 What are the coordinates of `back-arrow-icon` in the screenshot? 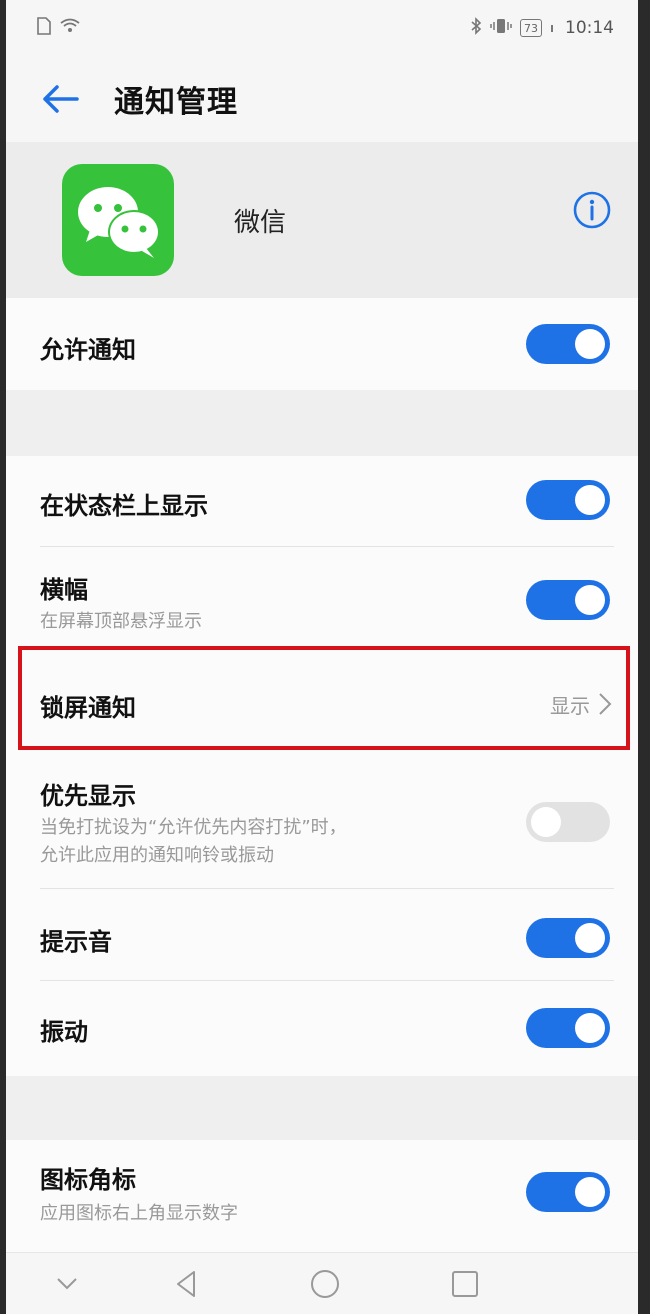 It's located at (60, 99).